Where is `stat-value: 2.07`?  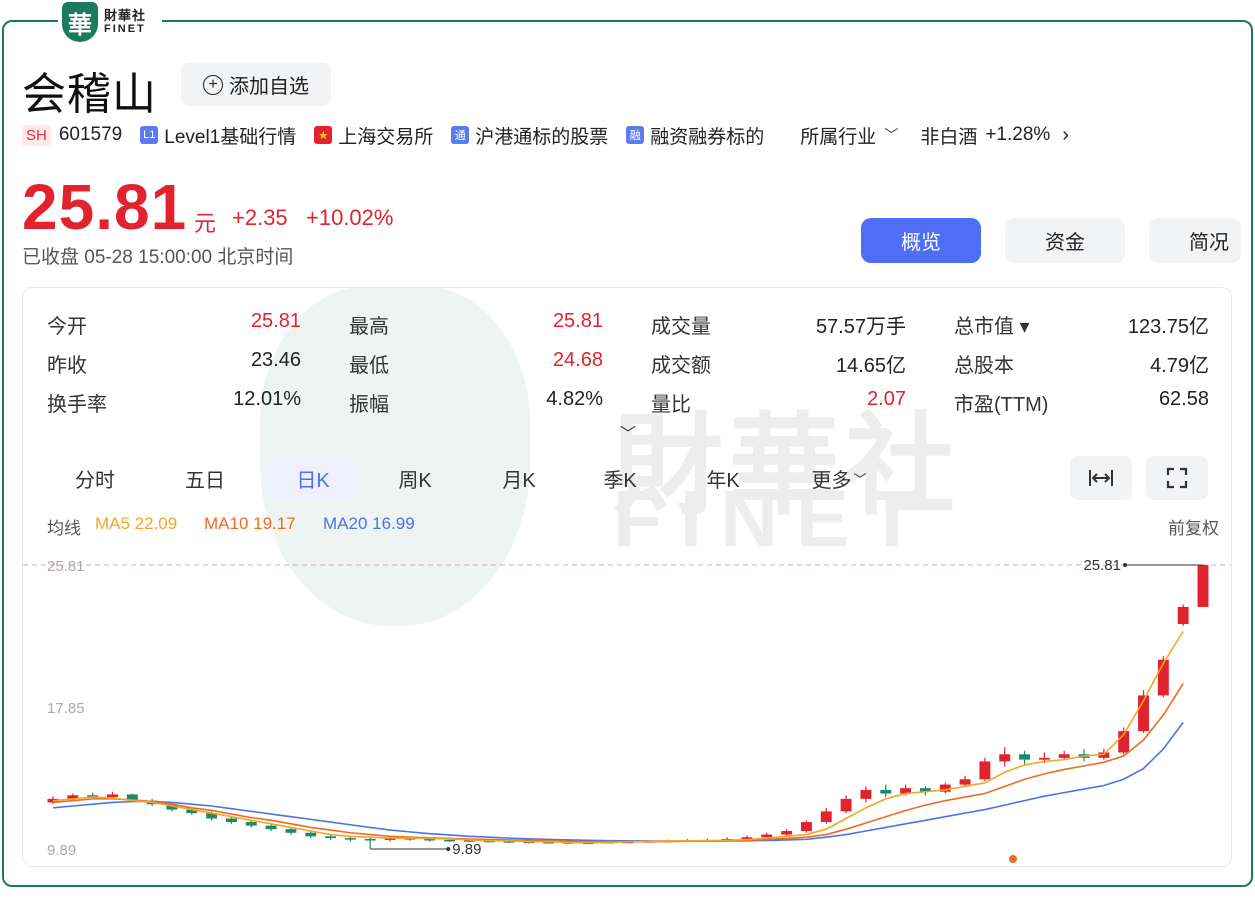 stat-value: 2.07 is located at coordinates (886, 399).